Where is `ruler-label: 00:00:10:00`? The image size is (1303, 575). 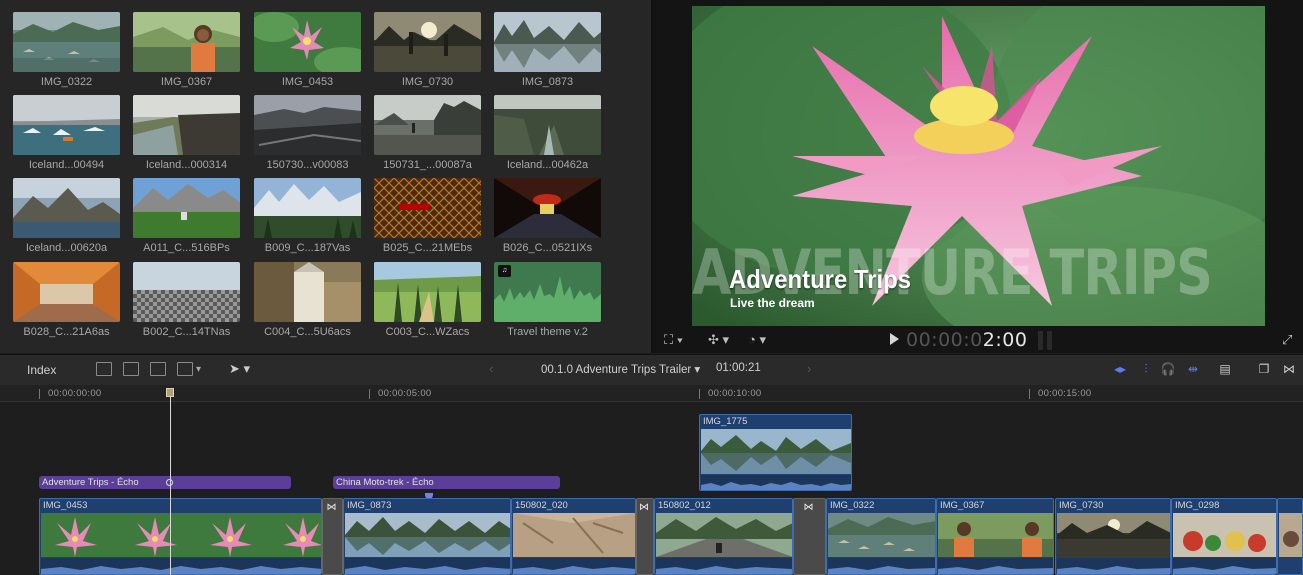 ruler-label: 00:00:10:00 is located at coordinates (735, 393).